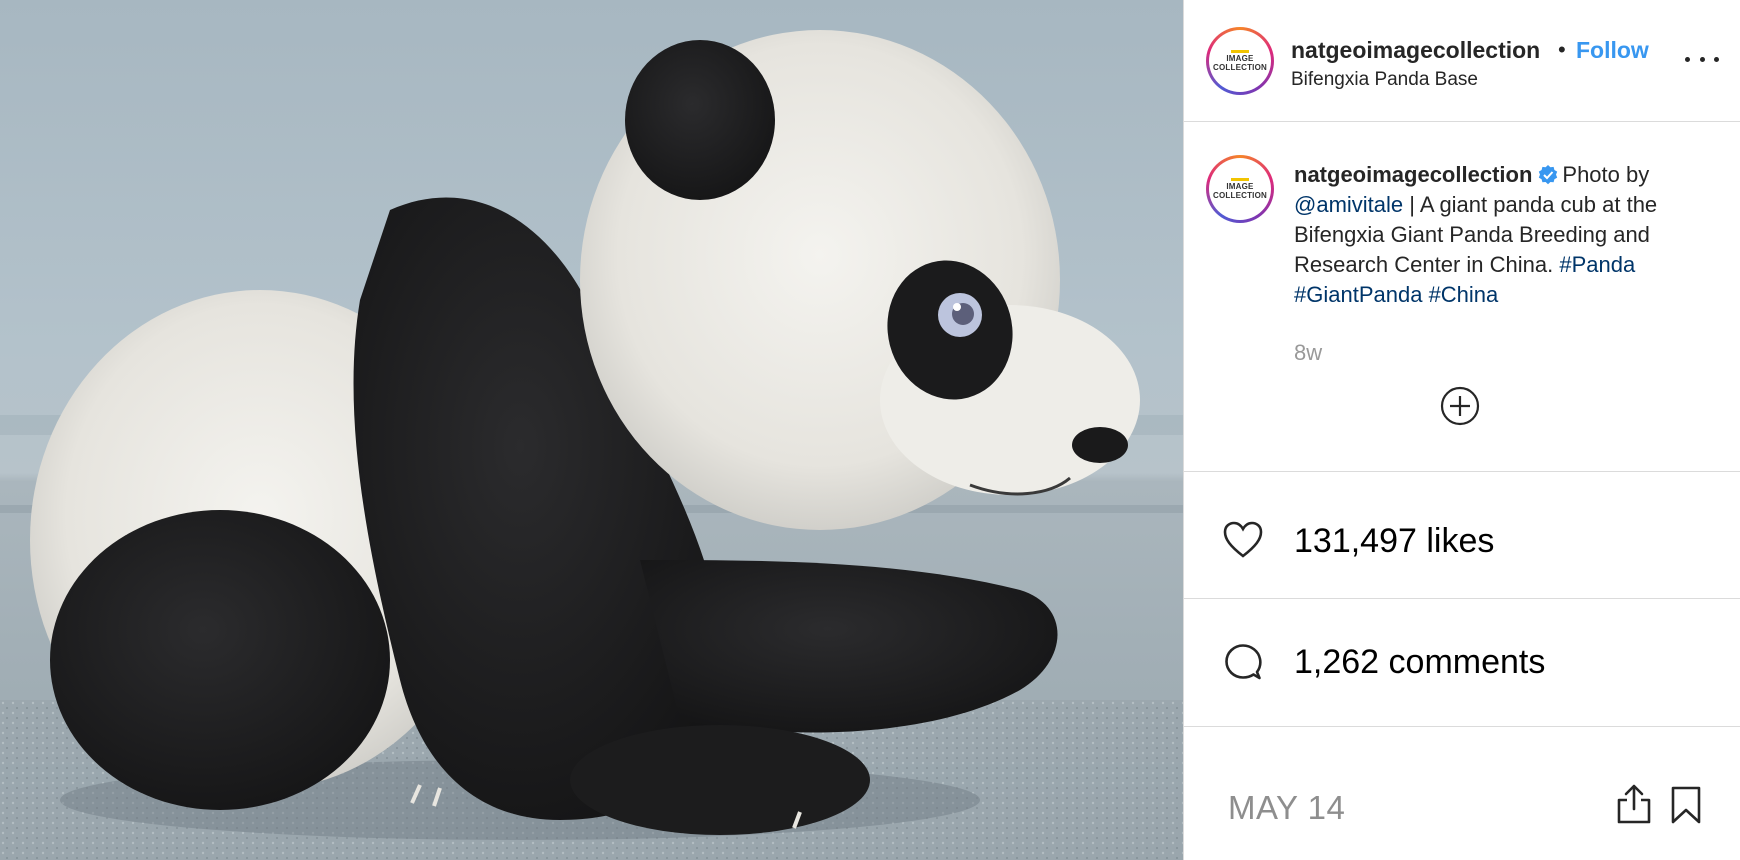  What do you see at coordinates (1394, 541) in the screenshot?
I see `likes-count: 131,497 likes` at bounding box center [1394, 541].